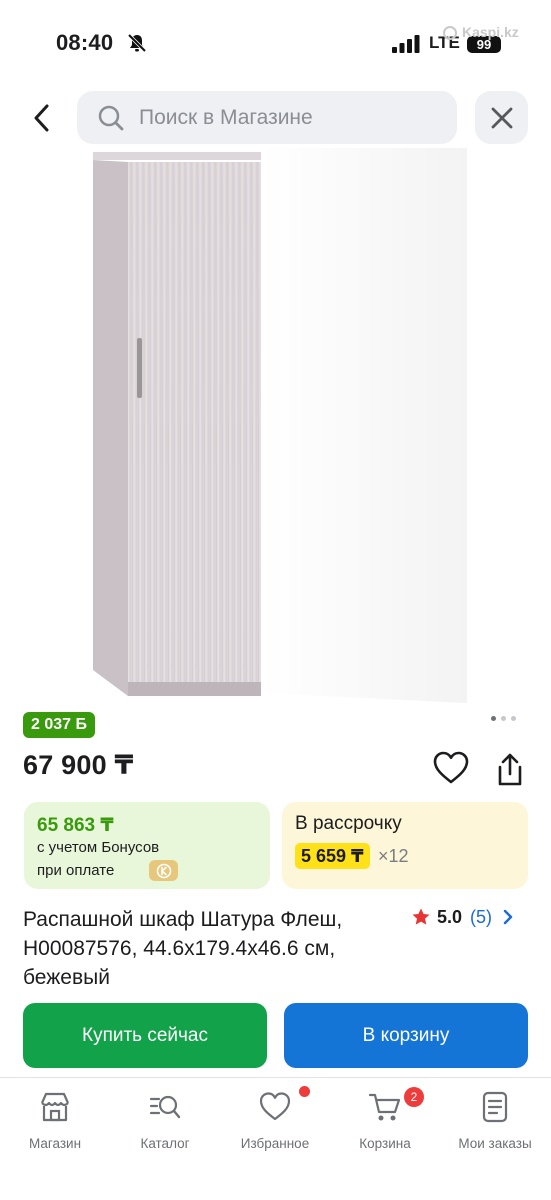  I want to click on add-to-cart-button: В корзину, so click(406, 1035).